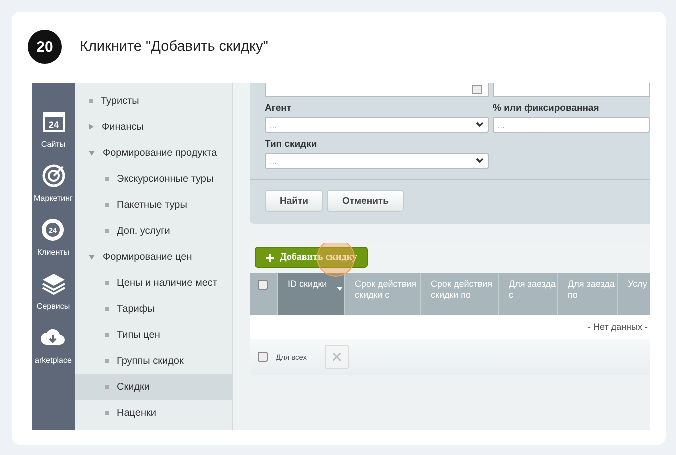  Describe the element at coordinates (291, 145) in the screenshot. I see `field-label: Тип скидки` at that location.